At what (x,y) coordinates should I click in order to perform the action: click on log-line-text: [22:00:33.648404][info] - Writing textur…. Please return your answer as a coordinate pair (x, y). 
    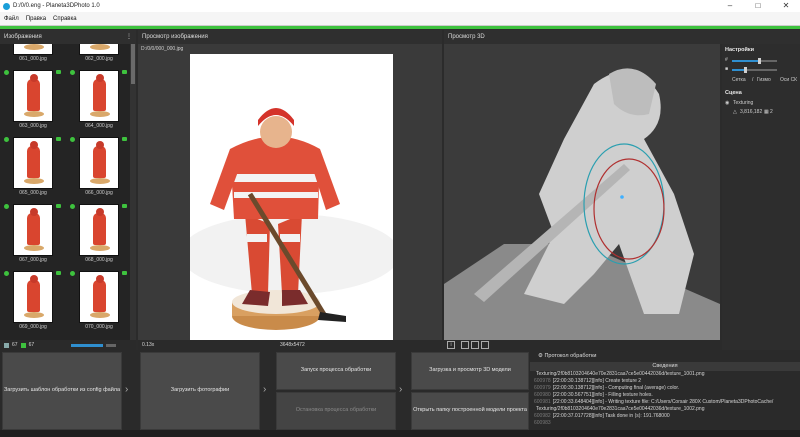
    Looking at the image, I should click on (663, 402).